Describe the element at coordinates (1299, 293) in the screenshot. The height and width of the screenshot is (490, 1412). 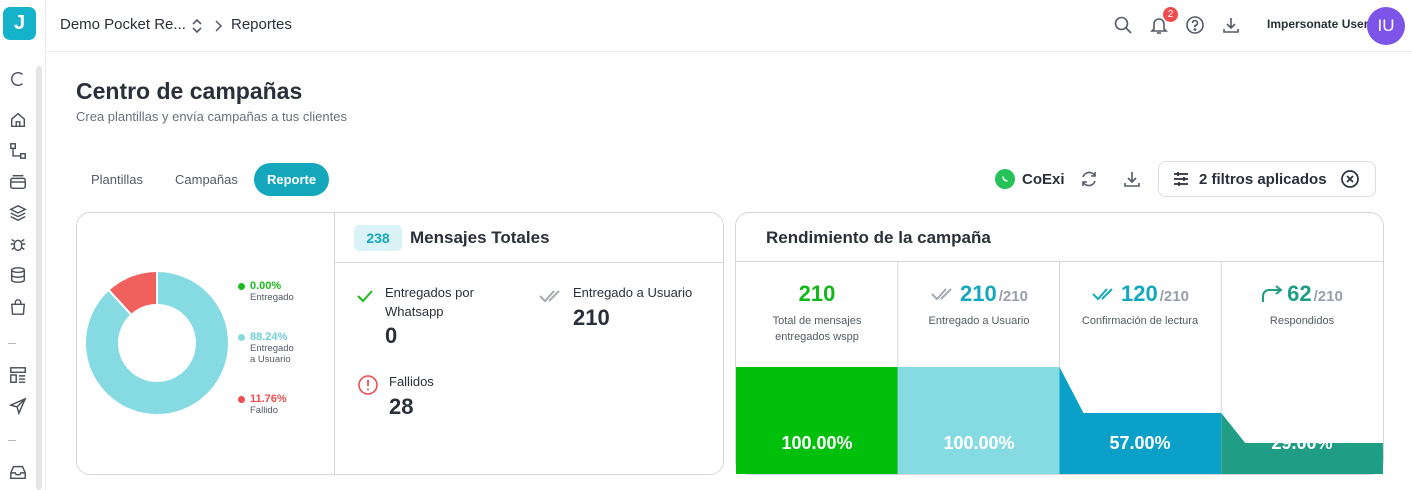
I see `perf-replied-value: 62` at that location.